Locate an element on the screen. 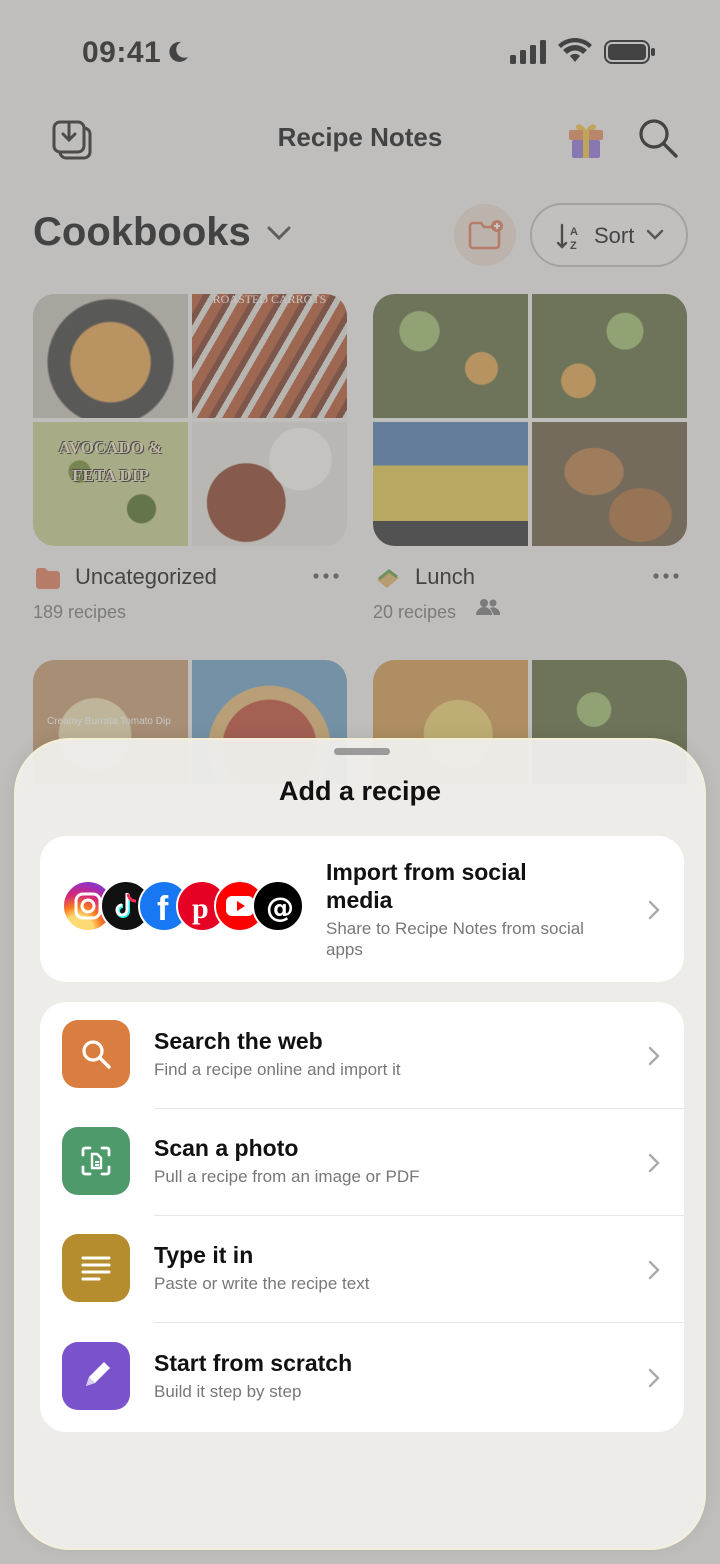 The image size is (720, 1564). option-title: Scan a photo is located at coordinates (226, 1148).